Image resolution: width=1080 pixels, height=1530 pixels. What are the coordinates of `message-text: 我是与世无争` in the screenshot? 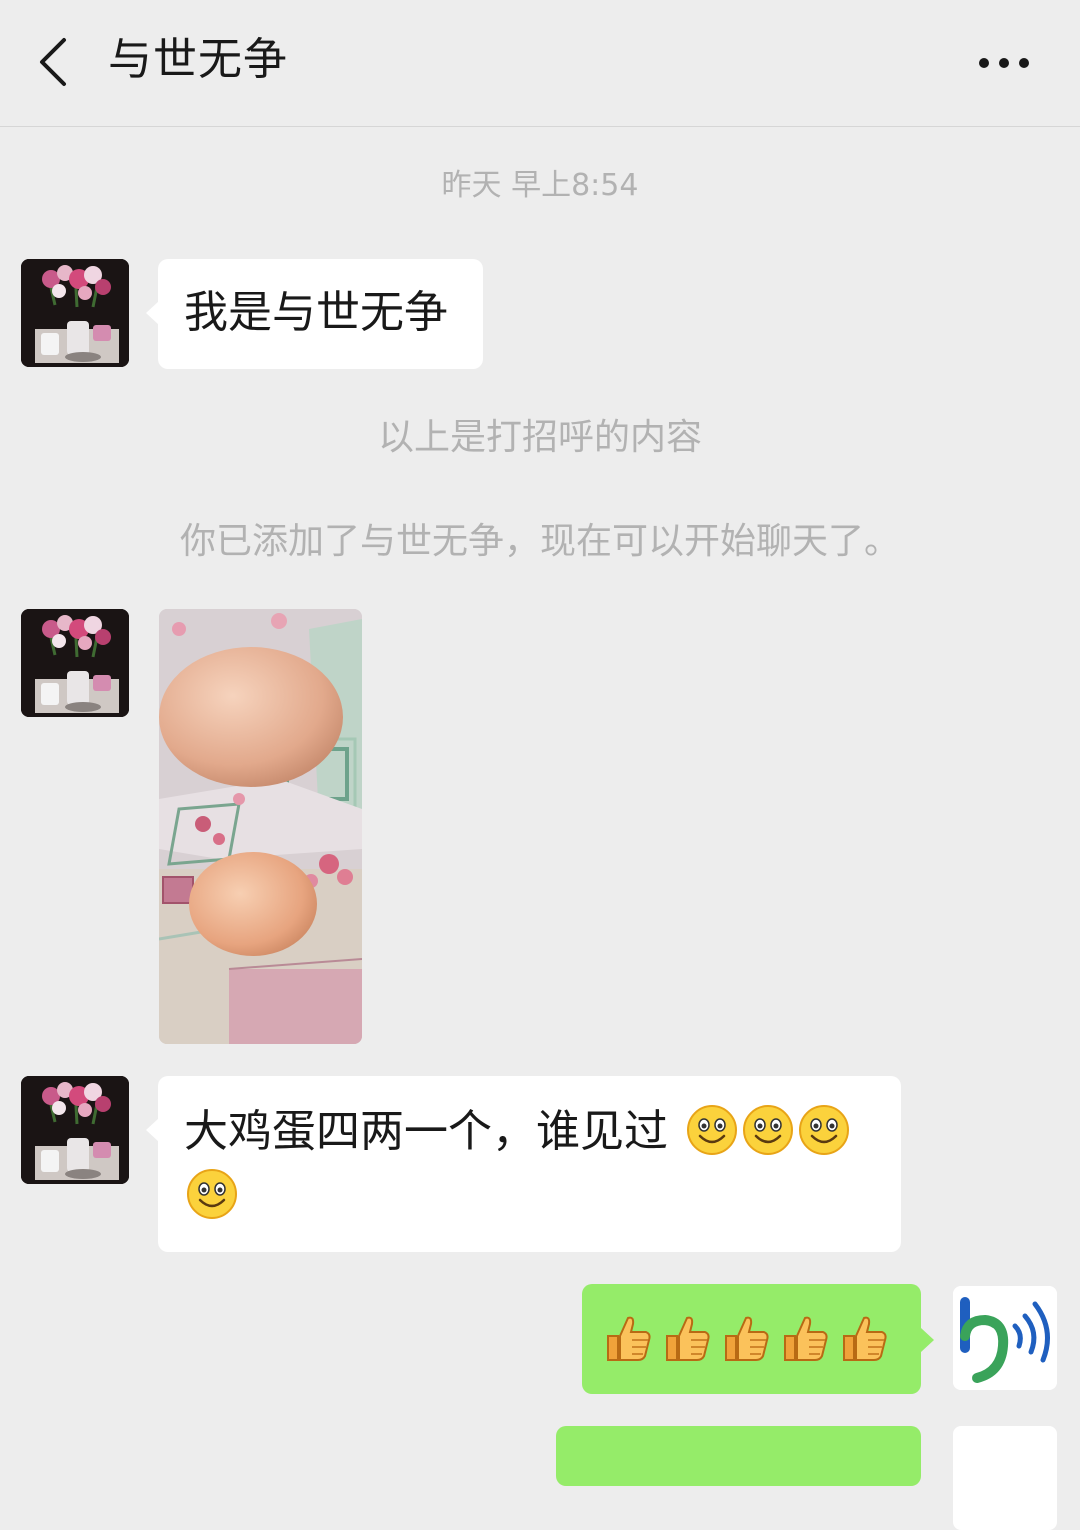 It's located at (316, 312).